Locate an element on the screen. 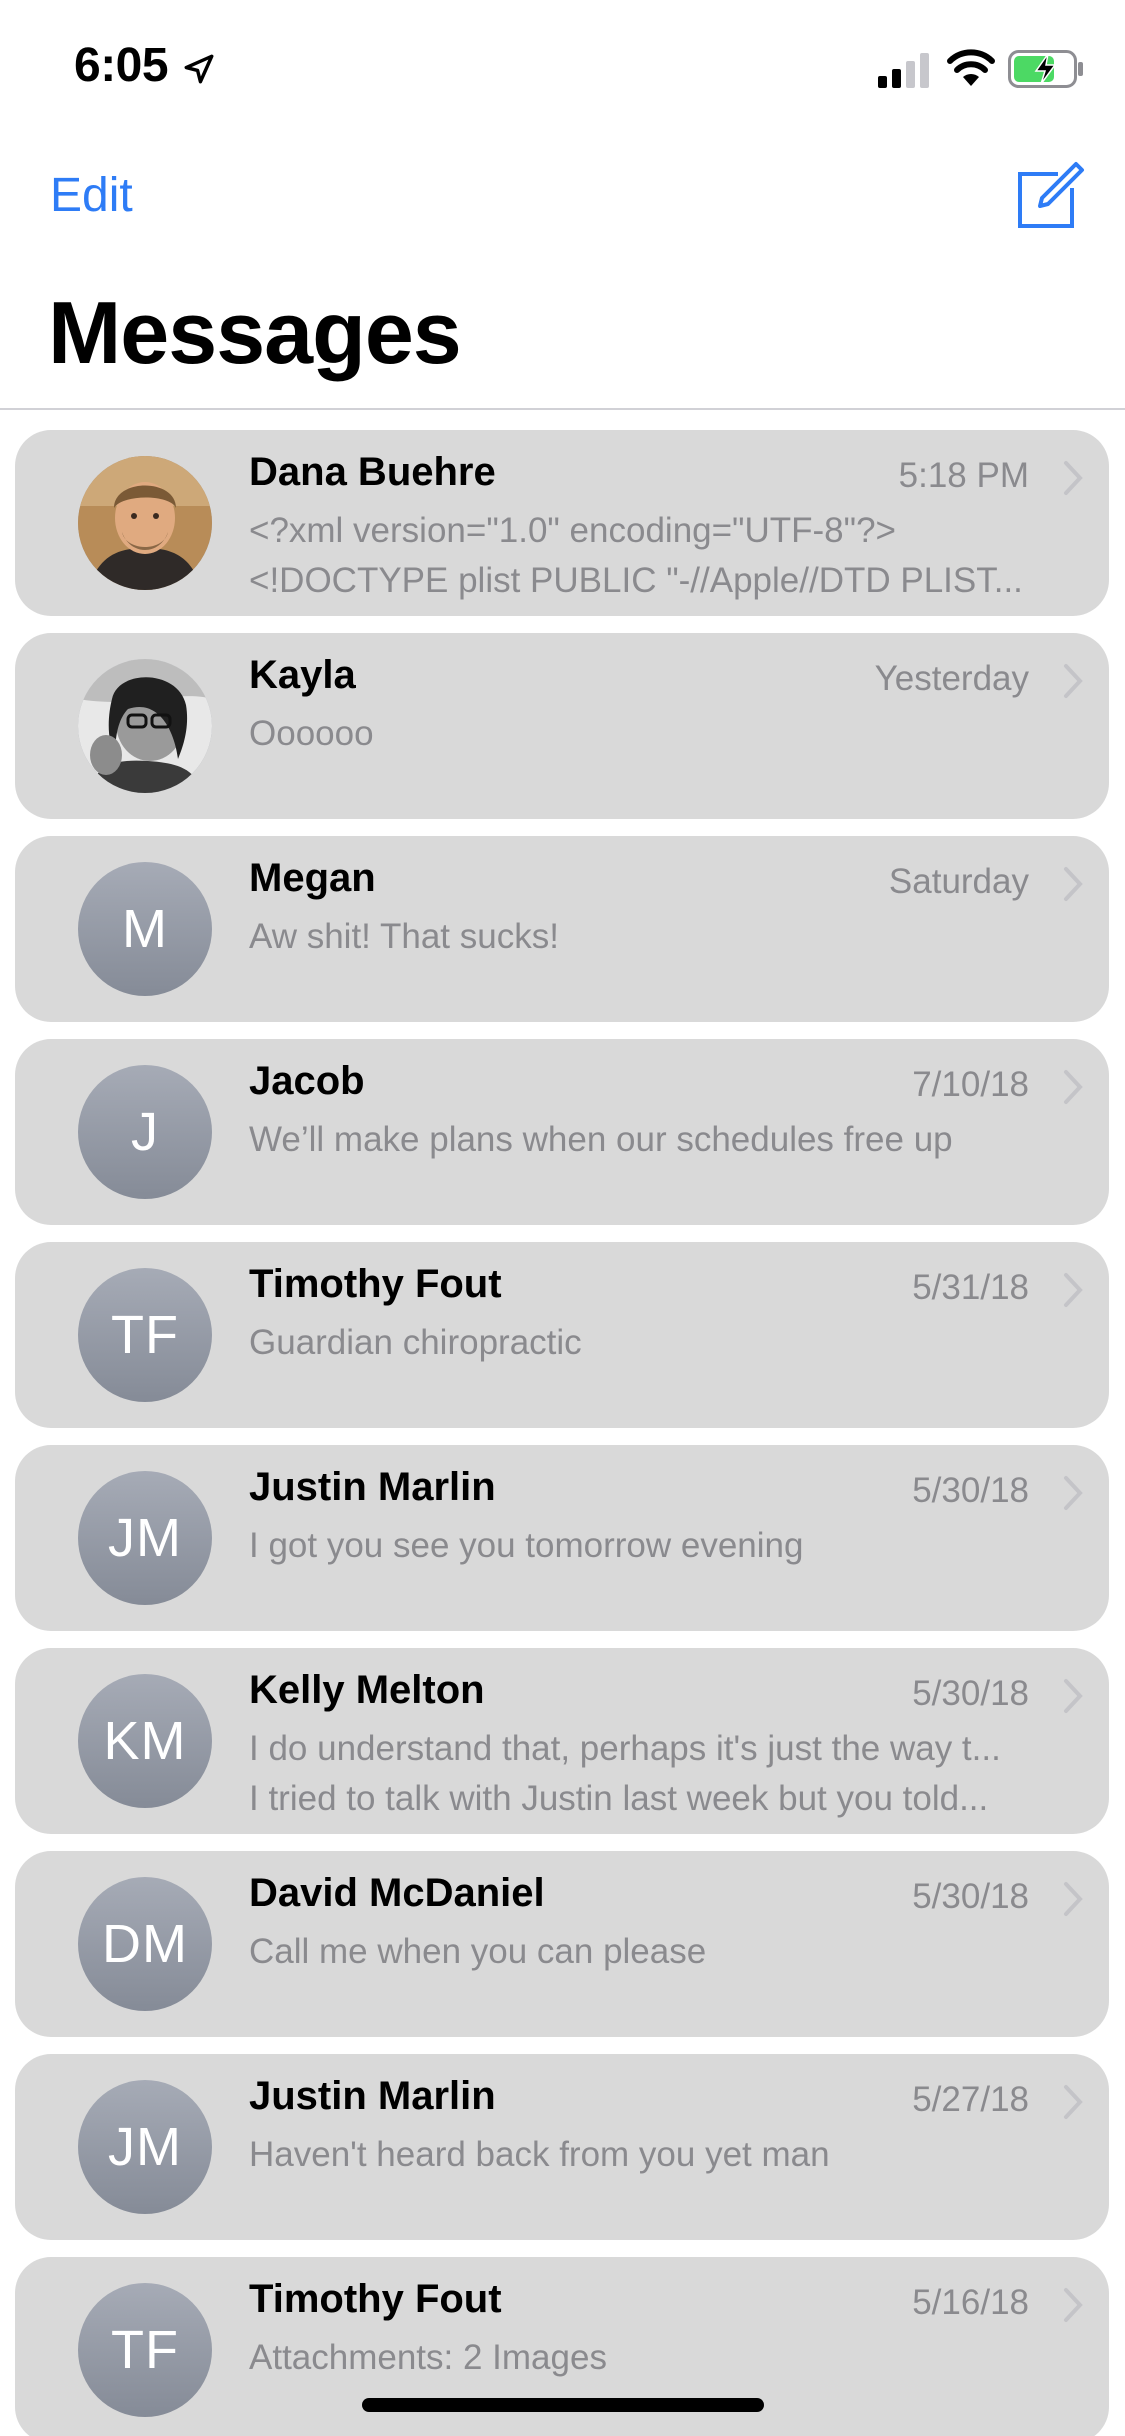 The height and width of the screenshot is (2436, 1125). location-arrow-icon is located at coordinates (199, 69).